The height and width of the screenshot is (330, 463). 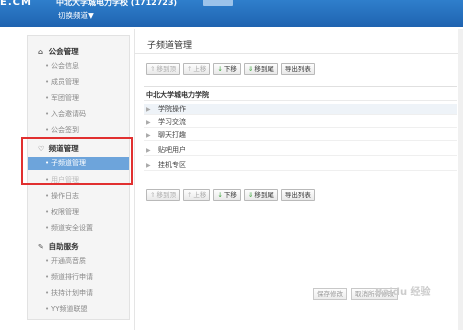 What do you see at coordinates (16, 4) in the screenshot?
I see `app-logo: E.CM` at bounding box center [16, 4].